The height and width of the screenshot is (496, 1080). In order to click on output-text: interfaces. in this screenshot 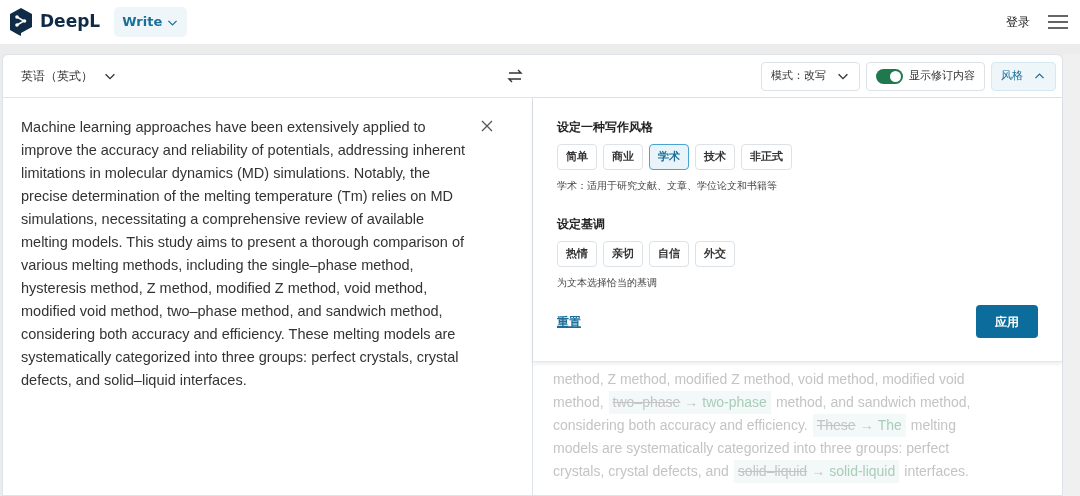, I will do `click(936, 471)`.